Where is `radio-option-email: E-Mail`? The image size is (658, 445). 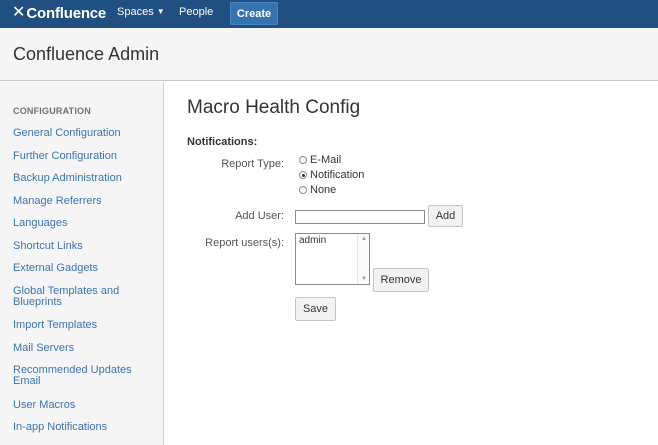
radio-option-email: E-Mail is located at coordinates (320, 160).